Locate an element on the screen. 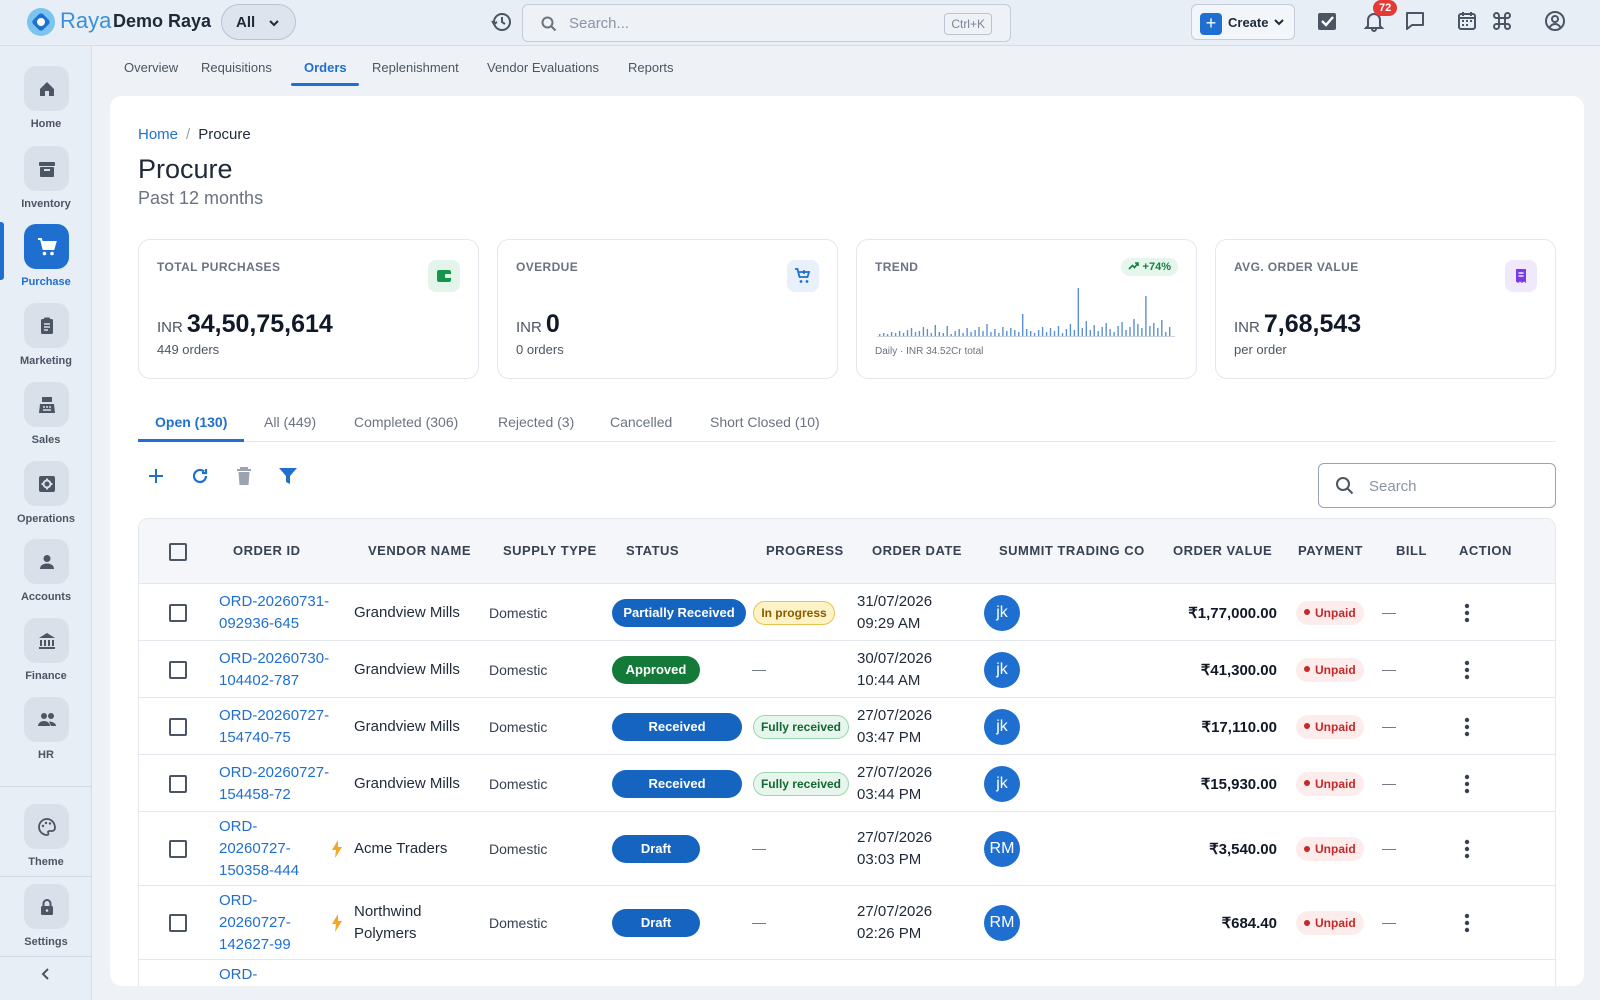 This screenshot has width=1600, height=1000. chat-icon is located at coordinates (1415, 21).